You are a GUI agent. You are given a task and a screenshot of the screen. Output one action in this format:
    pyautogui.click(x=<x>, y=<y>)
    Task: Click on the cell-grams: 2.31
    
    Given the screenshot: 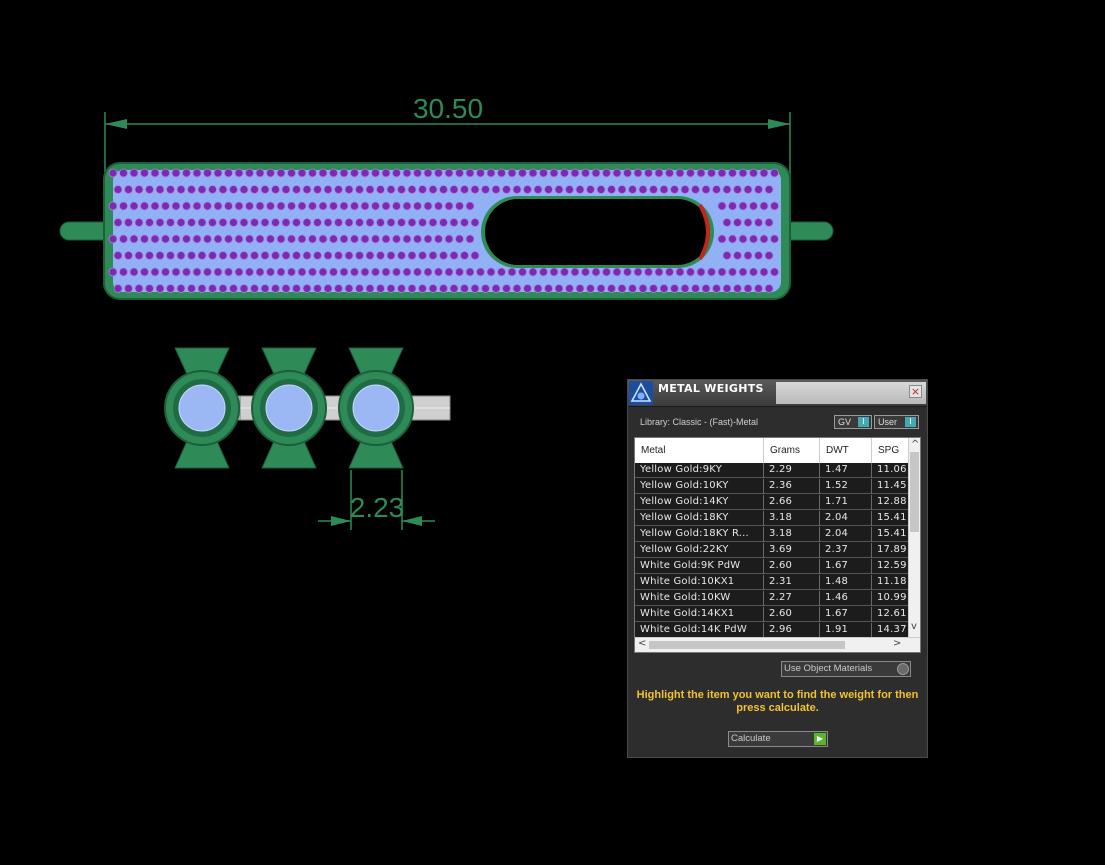 What is the action you would take?
    pyautogui.click(x=792, y=582)
    